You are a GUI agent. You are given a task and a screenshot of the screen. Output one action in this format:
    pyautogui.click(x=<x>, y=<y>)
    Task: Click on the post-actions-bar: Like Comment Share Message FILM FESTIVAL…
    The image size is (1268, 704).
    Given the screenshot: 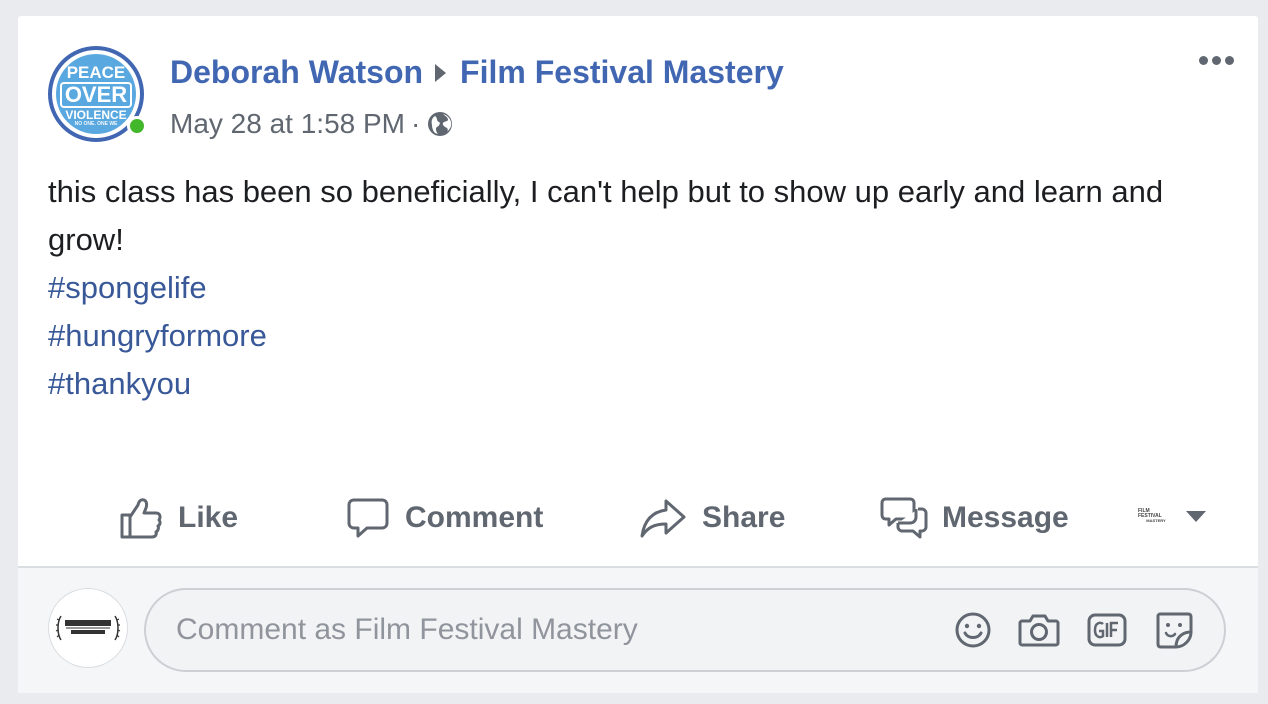 What is the action you would take?
    pyautogui.click(x=638, y=518)
    